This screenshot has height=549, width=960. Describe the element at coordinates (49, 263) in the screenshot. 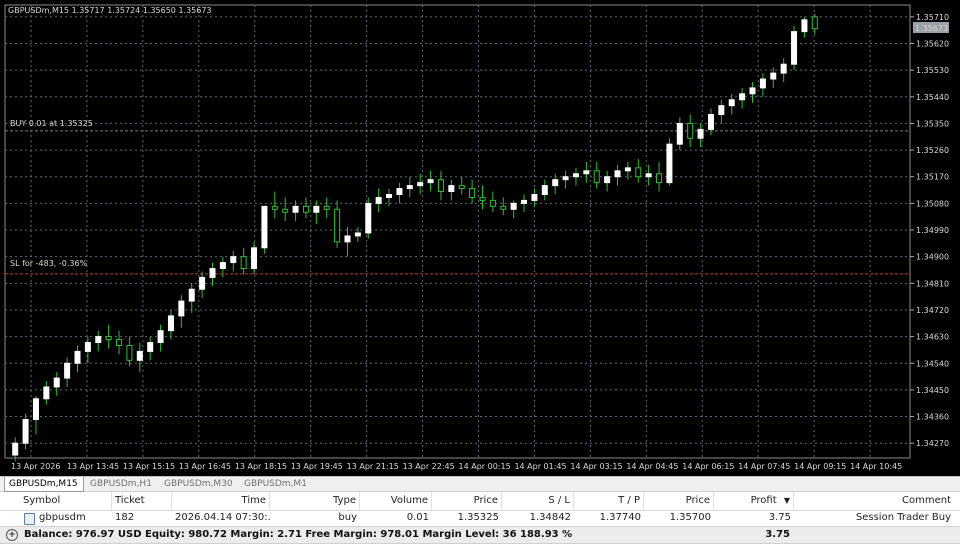

I see `sl-line-label: SL for -483, -0.36%` at that location.